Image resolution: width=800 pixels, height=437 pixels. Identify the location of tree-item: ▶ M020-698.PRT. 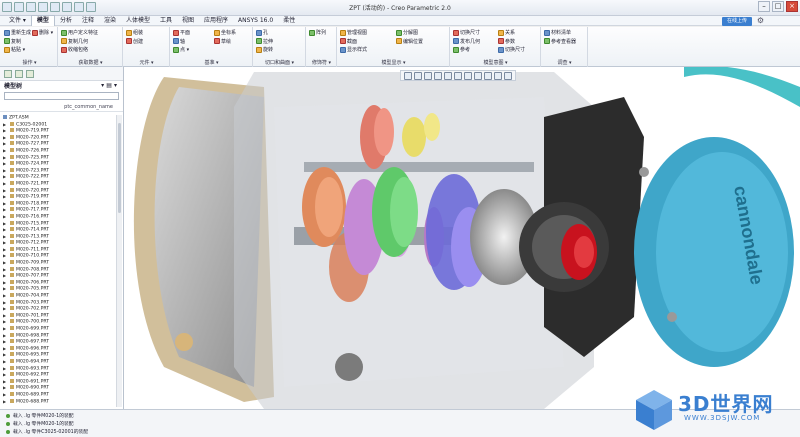
(58, 336).